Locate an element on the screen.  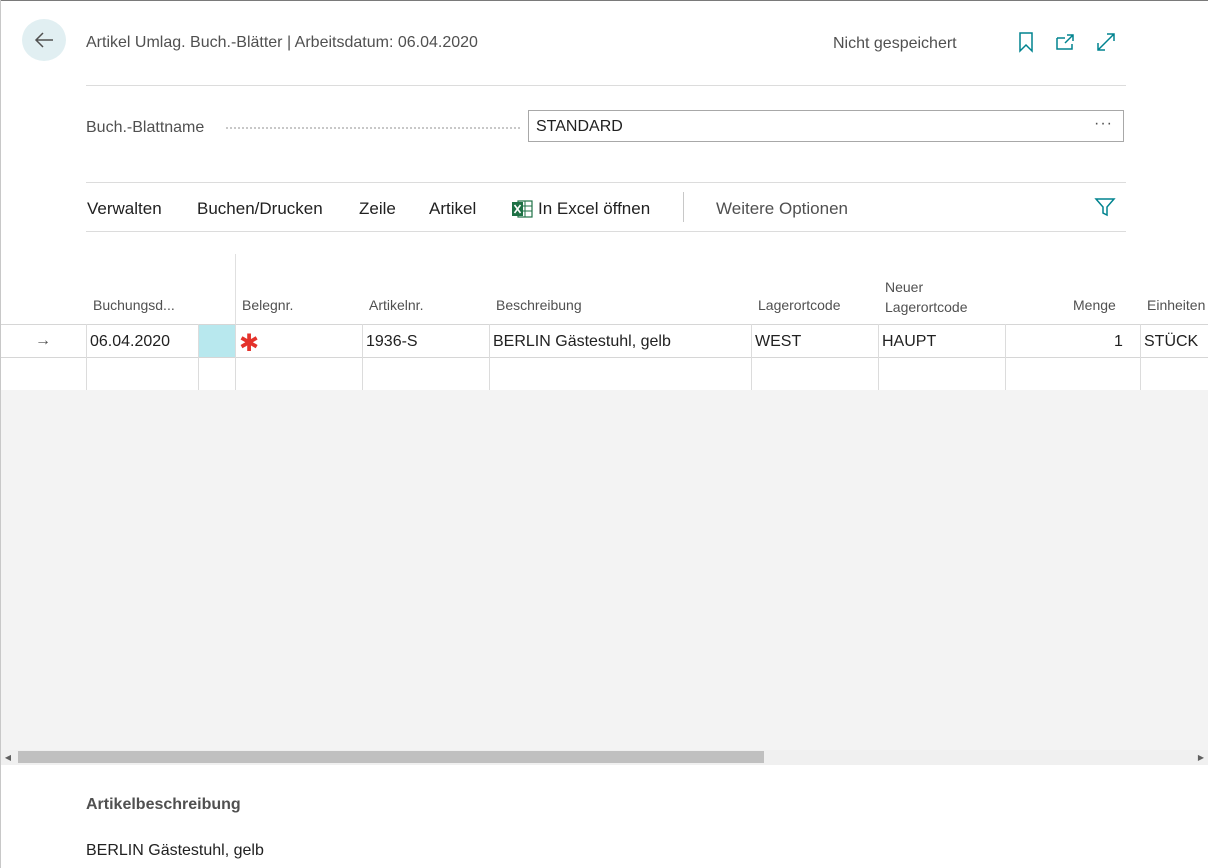
open-in-excel-label: In Excel öffnen is located at coordinates (594, 208).